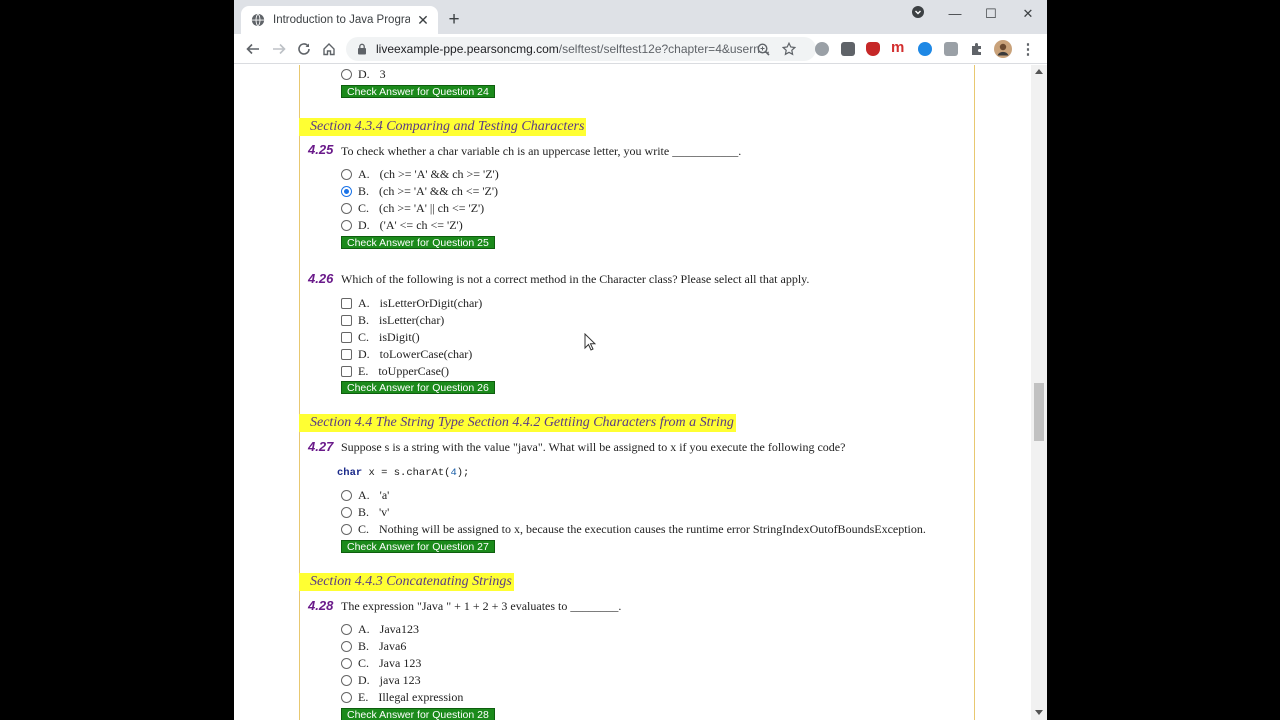  What do you see at coordinates (418, 387) in the screenshot?
I see `check-answer-26-button: Check Answer for Question 26` at bounding box center [418, 387].